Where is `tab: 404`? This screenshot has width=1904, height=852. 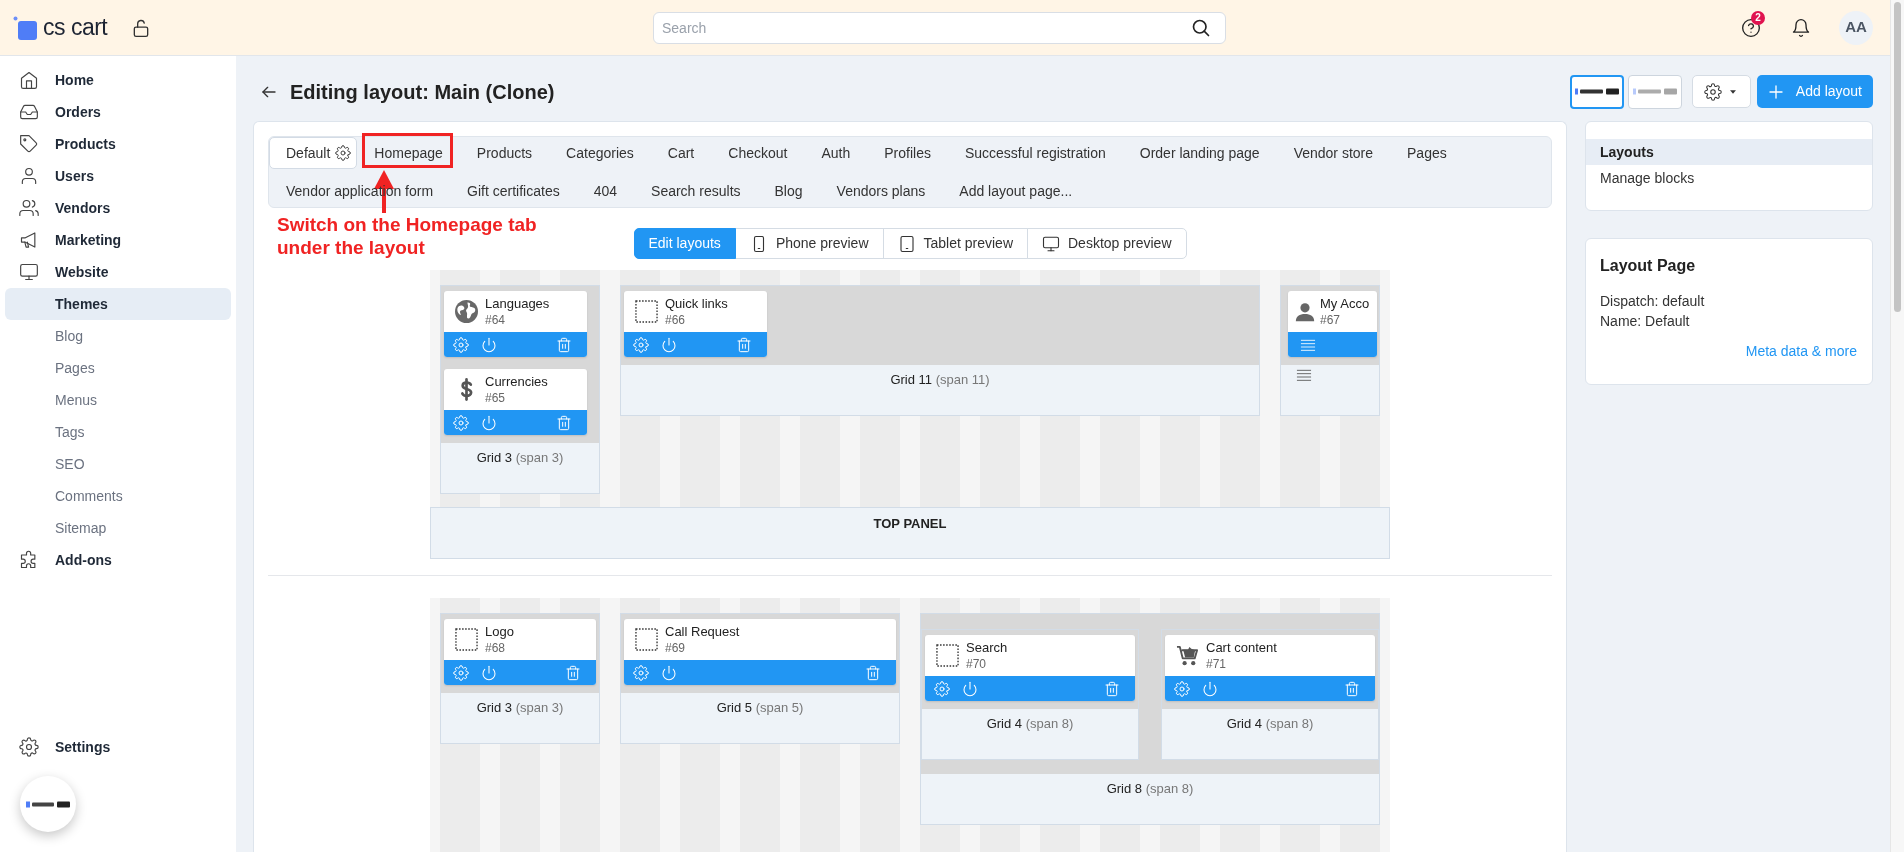
tab: 404 is located at coordinates (605, 191).